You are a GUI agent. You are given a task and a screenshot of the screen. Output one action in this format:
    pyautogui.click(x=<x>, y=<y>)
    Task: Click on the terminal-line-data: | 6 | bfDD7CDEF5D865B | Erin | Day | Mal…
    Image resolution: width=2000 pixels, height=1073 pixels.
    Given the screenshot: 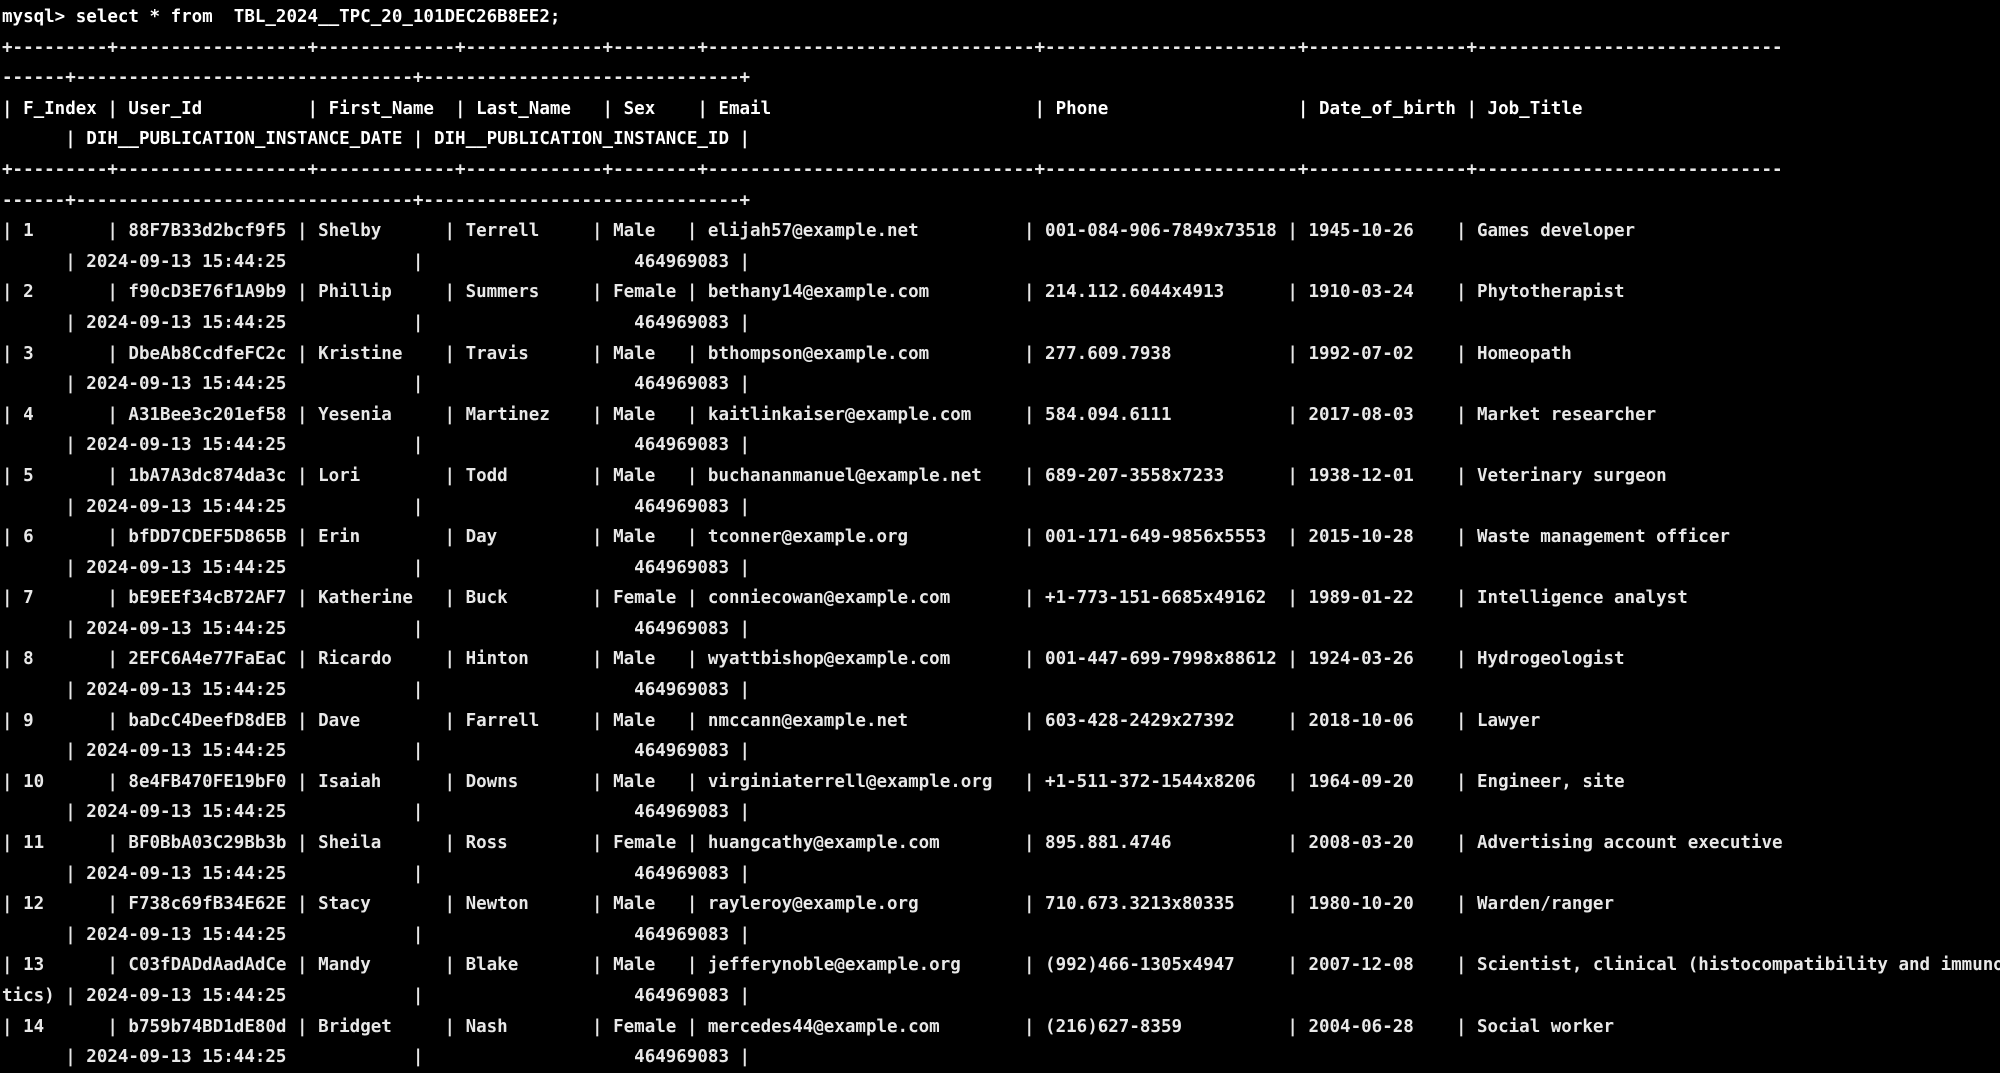 What is the action you would take?
    pyautogui.click(x=866, y=537)
    